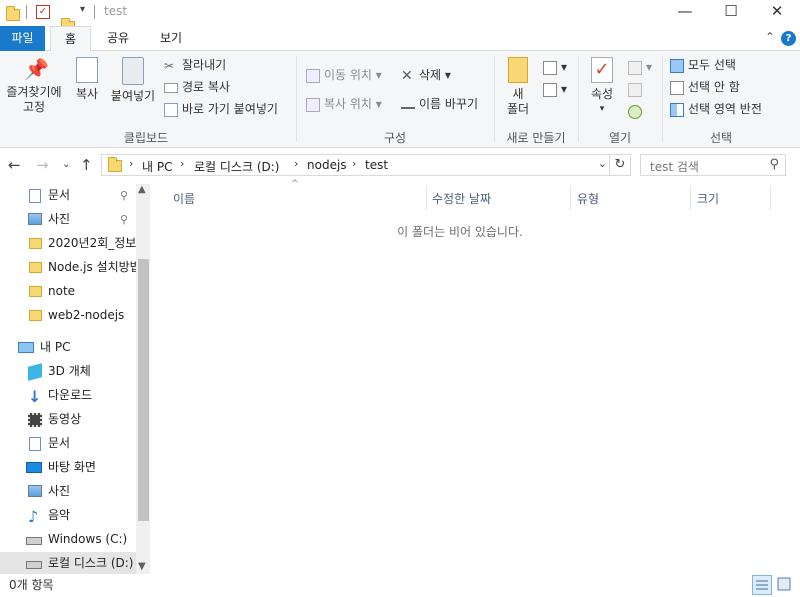 This screenshot has width=800, height=597. Describe the element at coordinates (68, 348) in the screenshot. I see `nav-item-this-pc: 내 PC` at that location.